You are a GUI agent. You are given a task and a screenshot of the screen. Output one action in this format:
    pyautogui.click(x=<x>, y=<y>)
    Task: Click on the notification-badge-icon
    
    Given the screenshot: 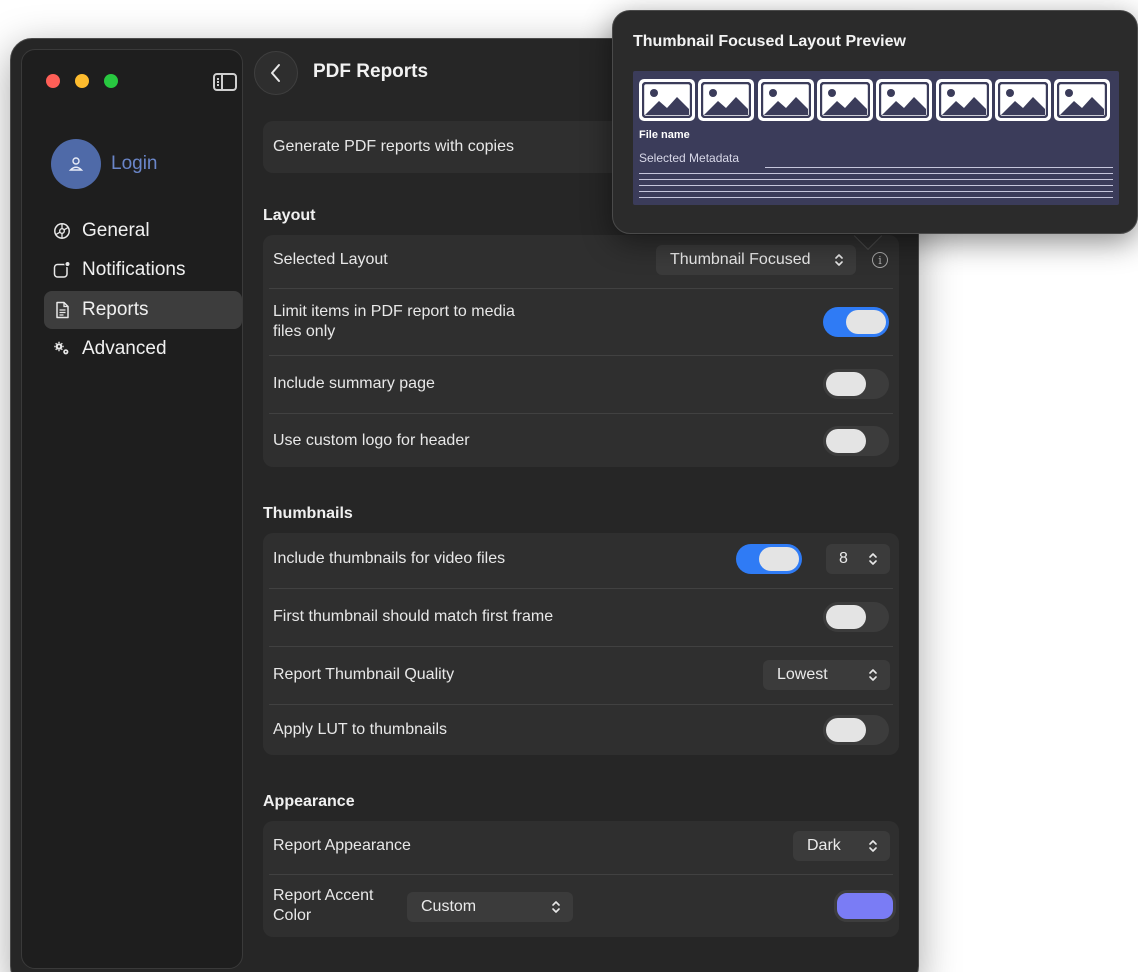 What is the action you would take?
    pyautogui.click(x=62, y=270)
    